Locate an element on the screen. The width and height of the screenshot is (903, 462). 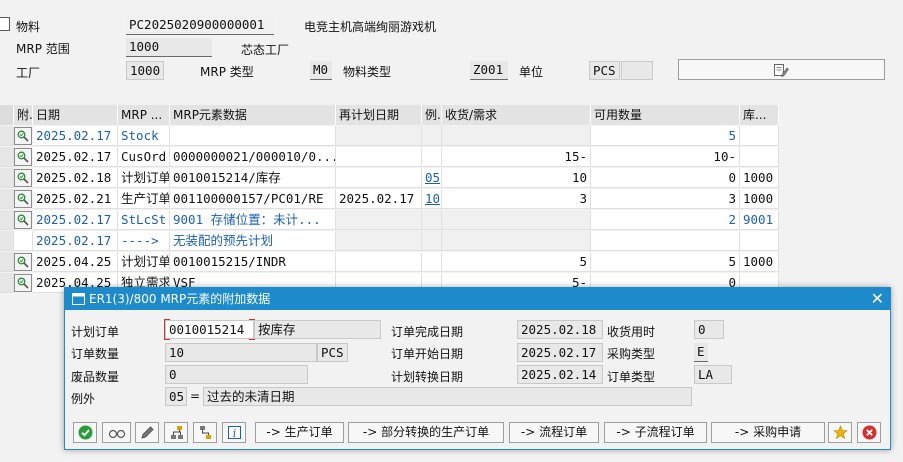
finish-date-label: 订单完成日期 is located at coordinates (427, 332).